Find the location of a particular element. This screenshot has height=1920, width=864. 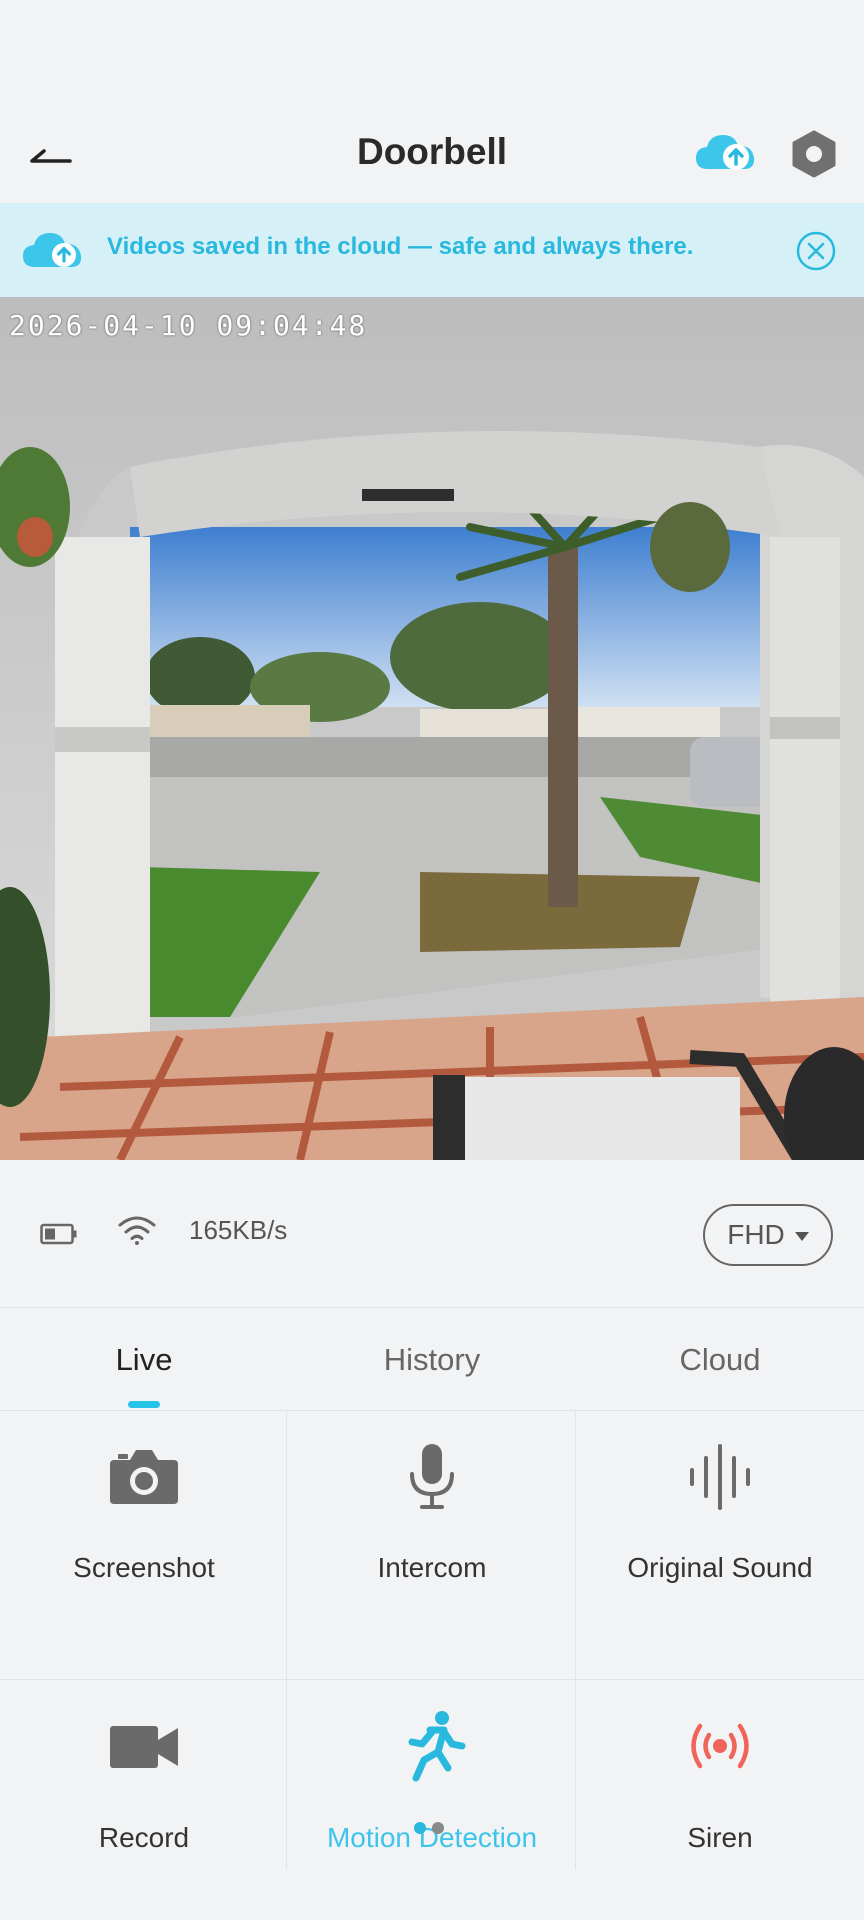

hexagon-settings-icon is located at coordinates (814, 154).